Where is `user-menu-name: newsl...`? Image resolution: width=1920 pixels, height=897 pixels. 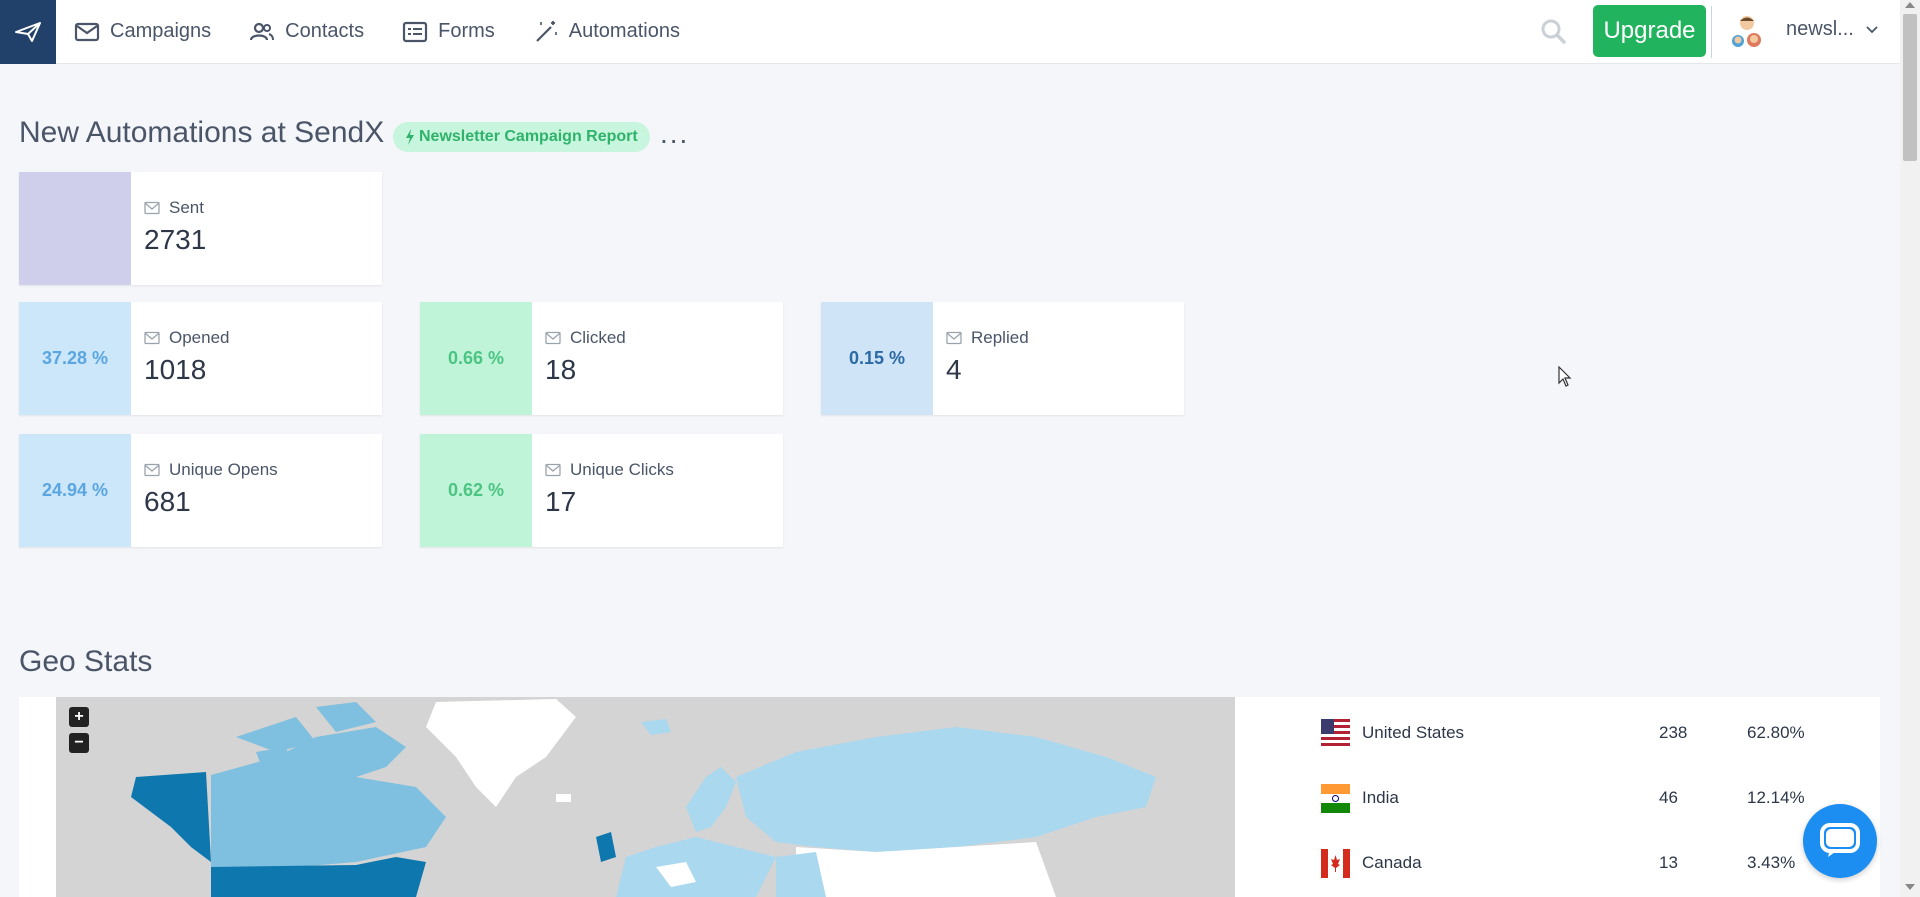
user-menu-name: newsl... is located at coordinates (1820, 29).